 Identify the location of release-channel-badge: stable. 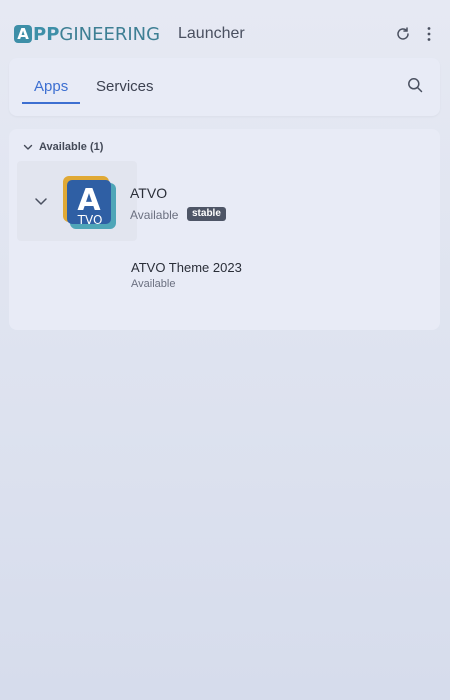
(206, 214).